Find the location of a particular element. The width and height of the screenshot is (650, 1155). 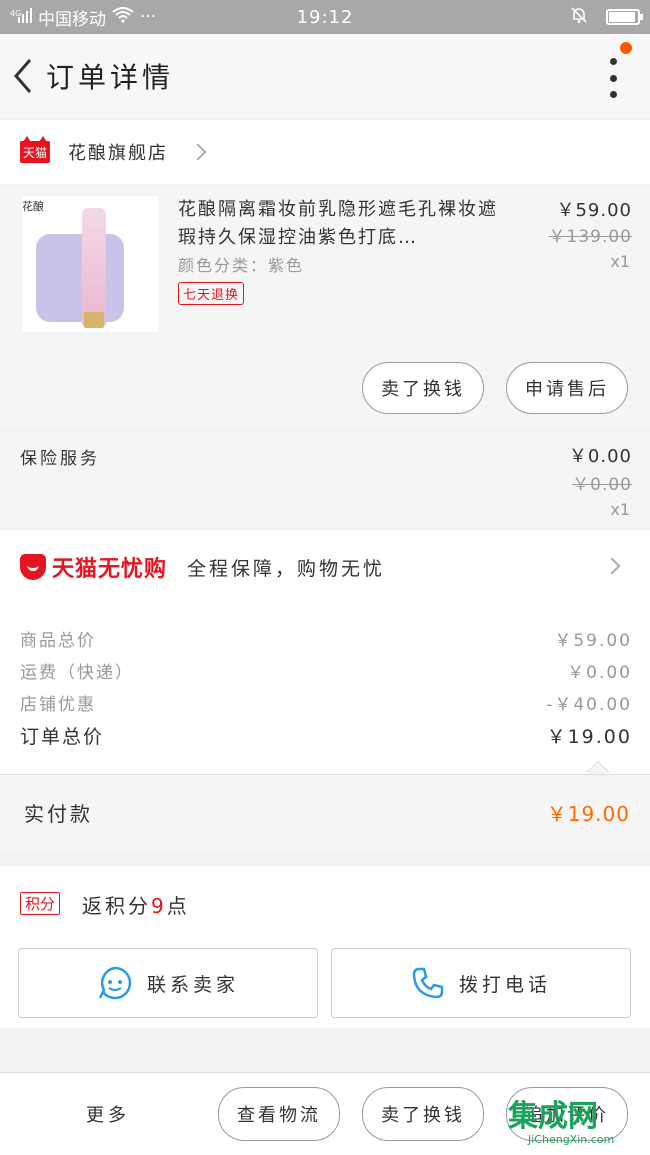

back-button is located at coordinates (23, 76).